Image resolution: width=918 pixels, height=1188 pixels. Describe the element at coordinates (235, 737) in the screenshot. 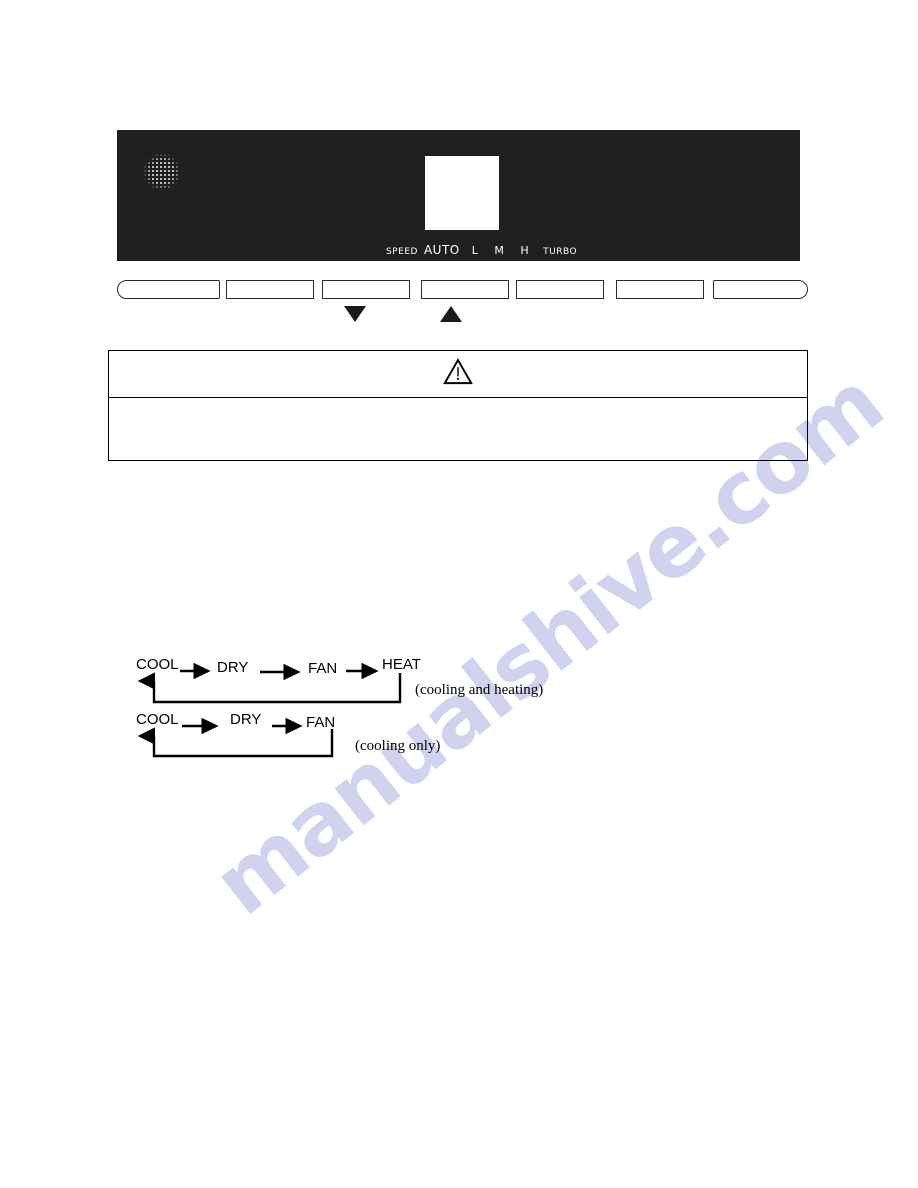

I see `flow2-arrows` at that location.